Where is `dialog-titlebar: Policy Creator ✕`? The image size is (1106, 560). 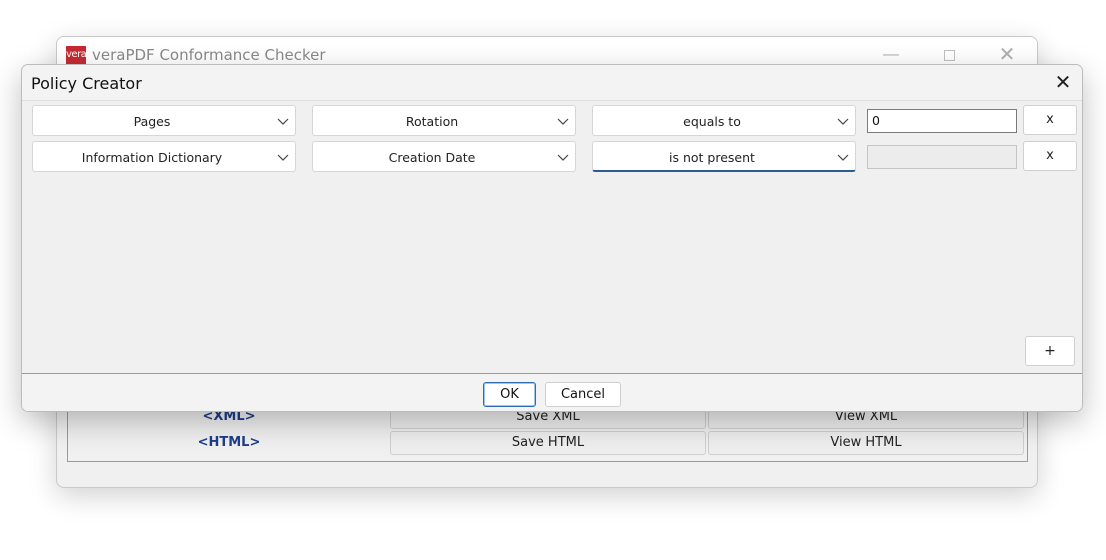
dialog-titlebar: Policy Creator ✕ is located at coordinates (552, 83).